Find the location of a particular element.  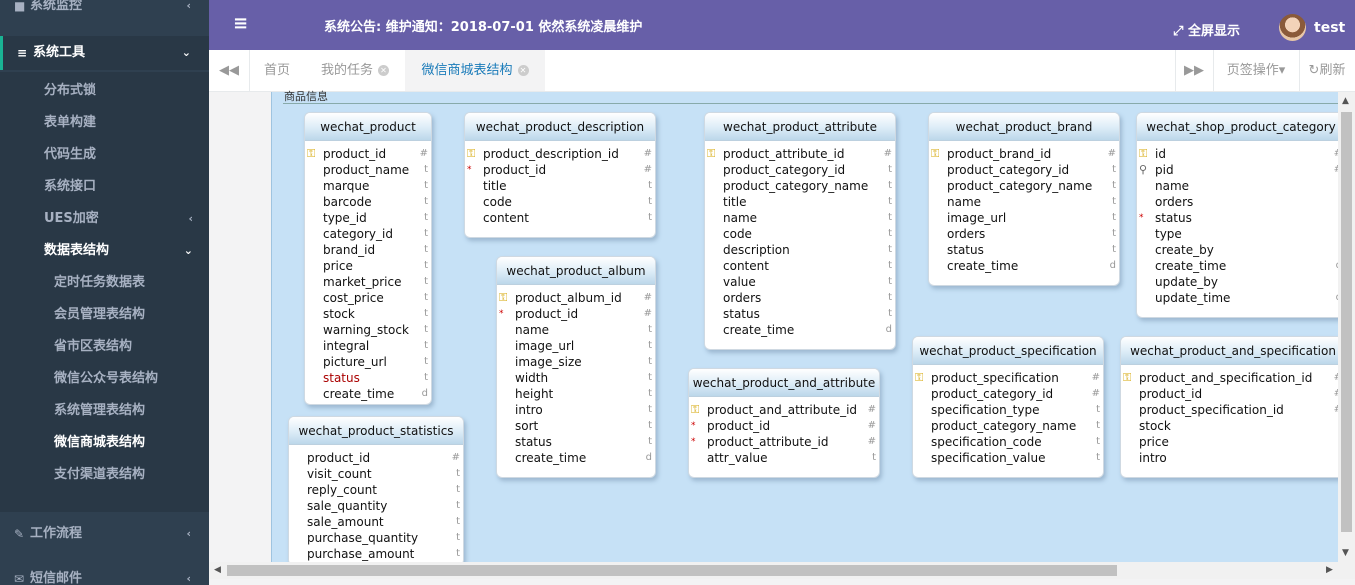

menu-toggle-icon: ≡ is located at coordinates (240, 23).